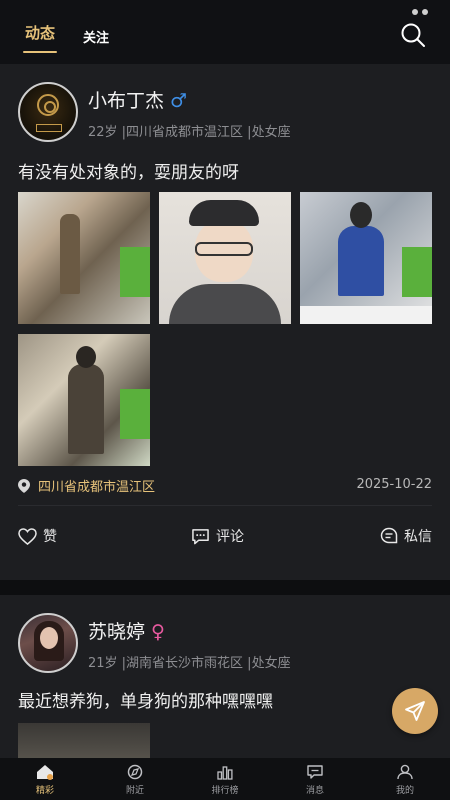  What do you see at coordinates (225, 791) in the screenshot?
I see `nav-label: 排行榜` at bounding box center [225, 791].